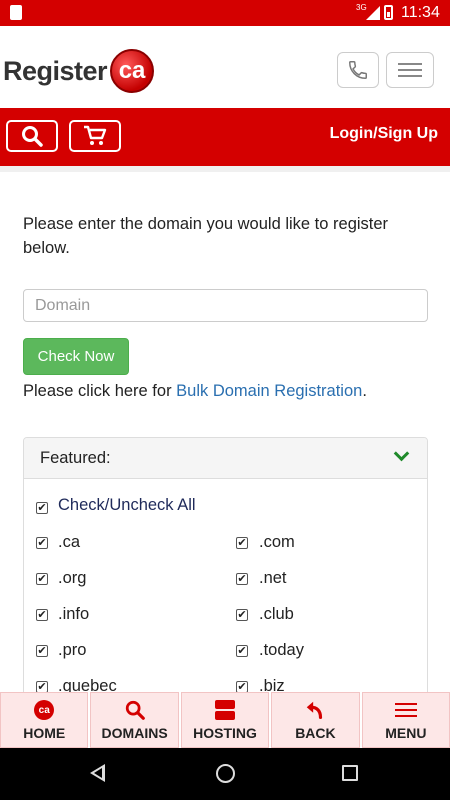 The width and height of the screenshot is (450, 800). Describe the element at coordinates (242, 686) in the screenshot. I see `tld-checkbox-biz` at that location.